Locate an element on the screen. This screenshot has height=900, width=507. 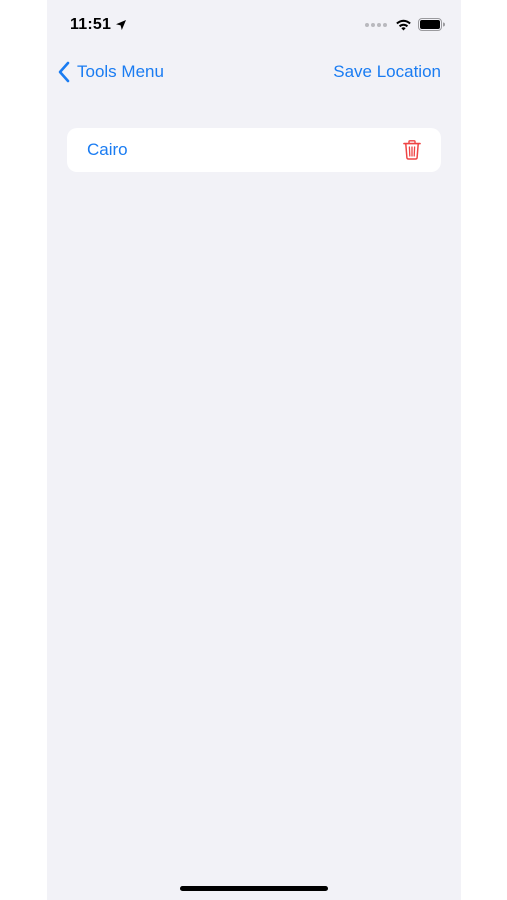
status-bar: 11:51 is located at coordinates (254, 26).